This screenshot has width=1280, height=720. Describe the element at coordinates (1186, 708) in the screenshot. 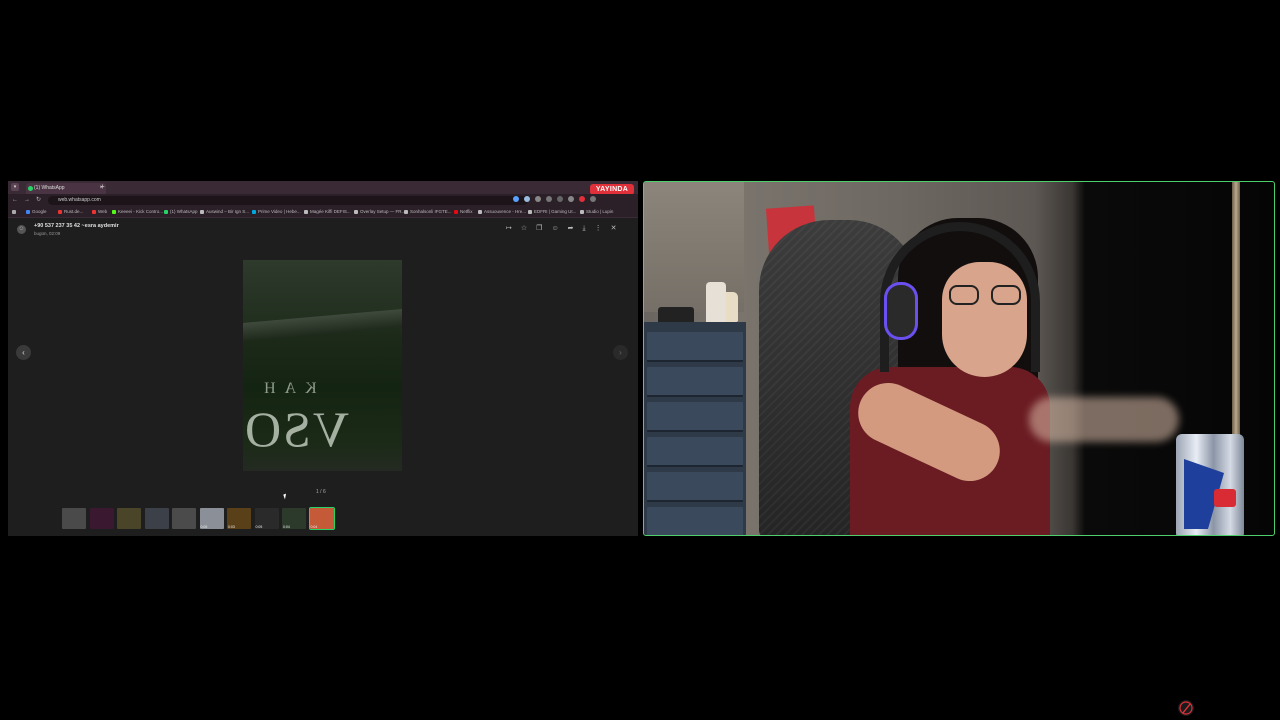

I see `channel-logo-icon` at that location.